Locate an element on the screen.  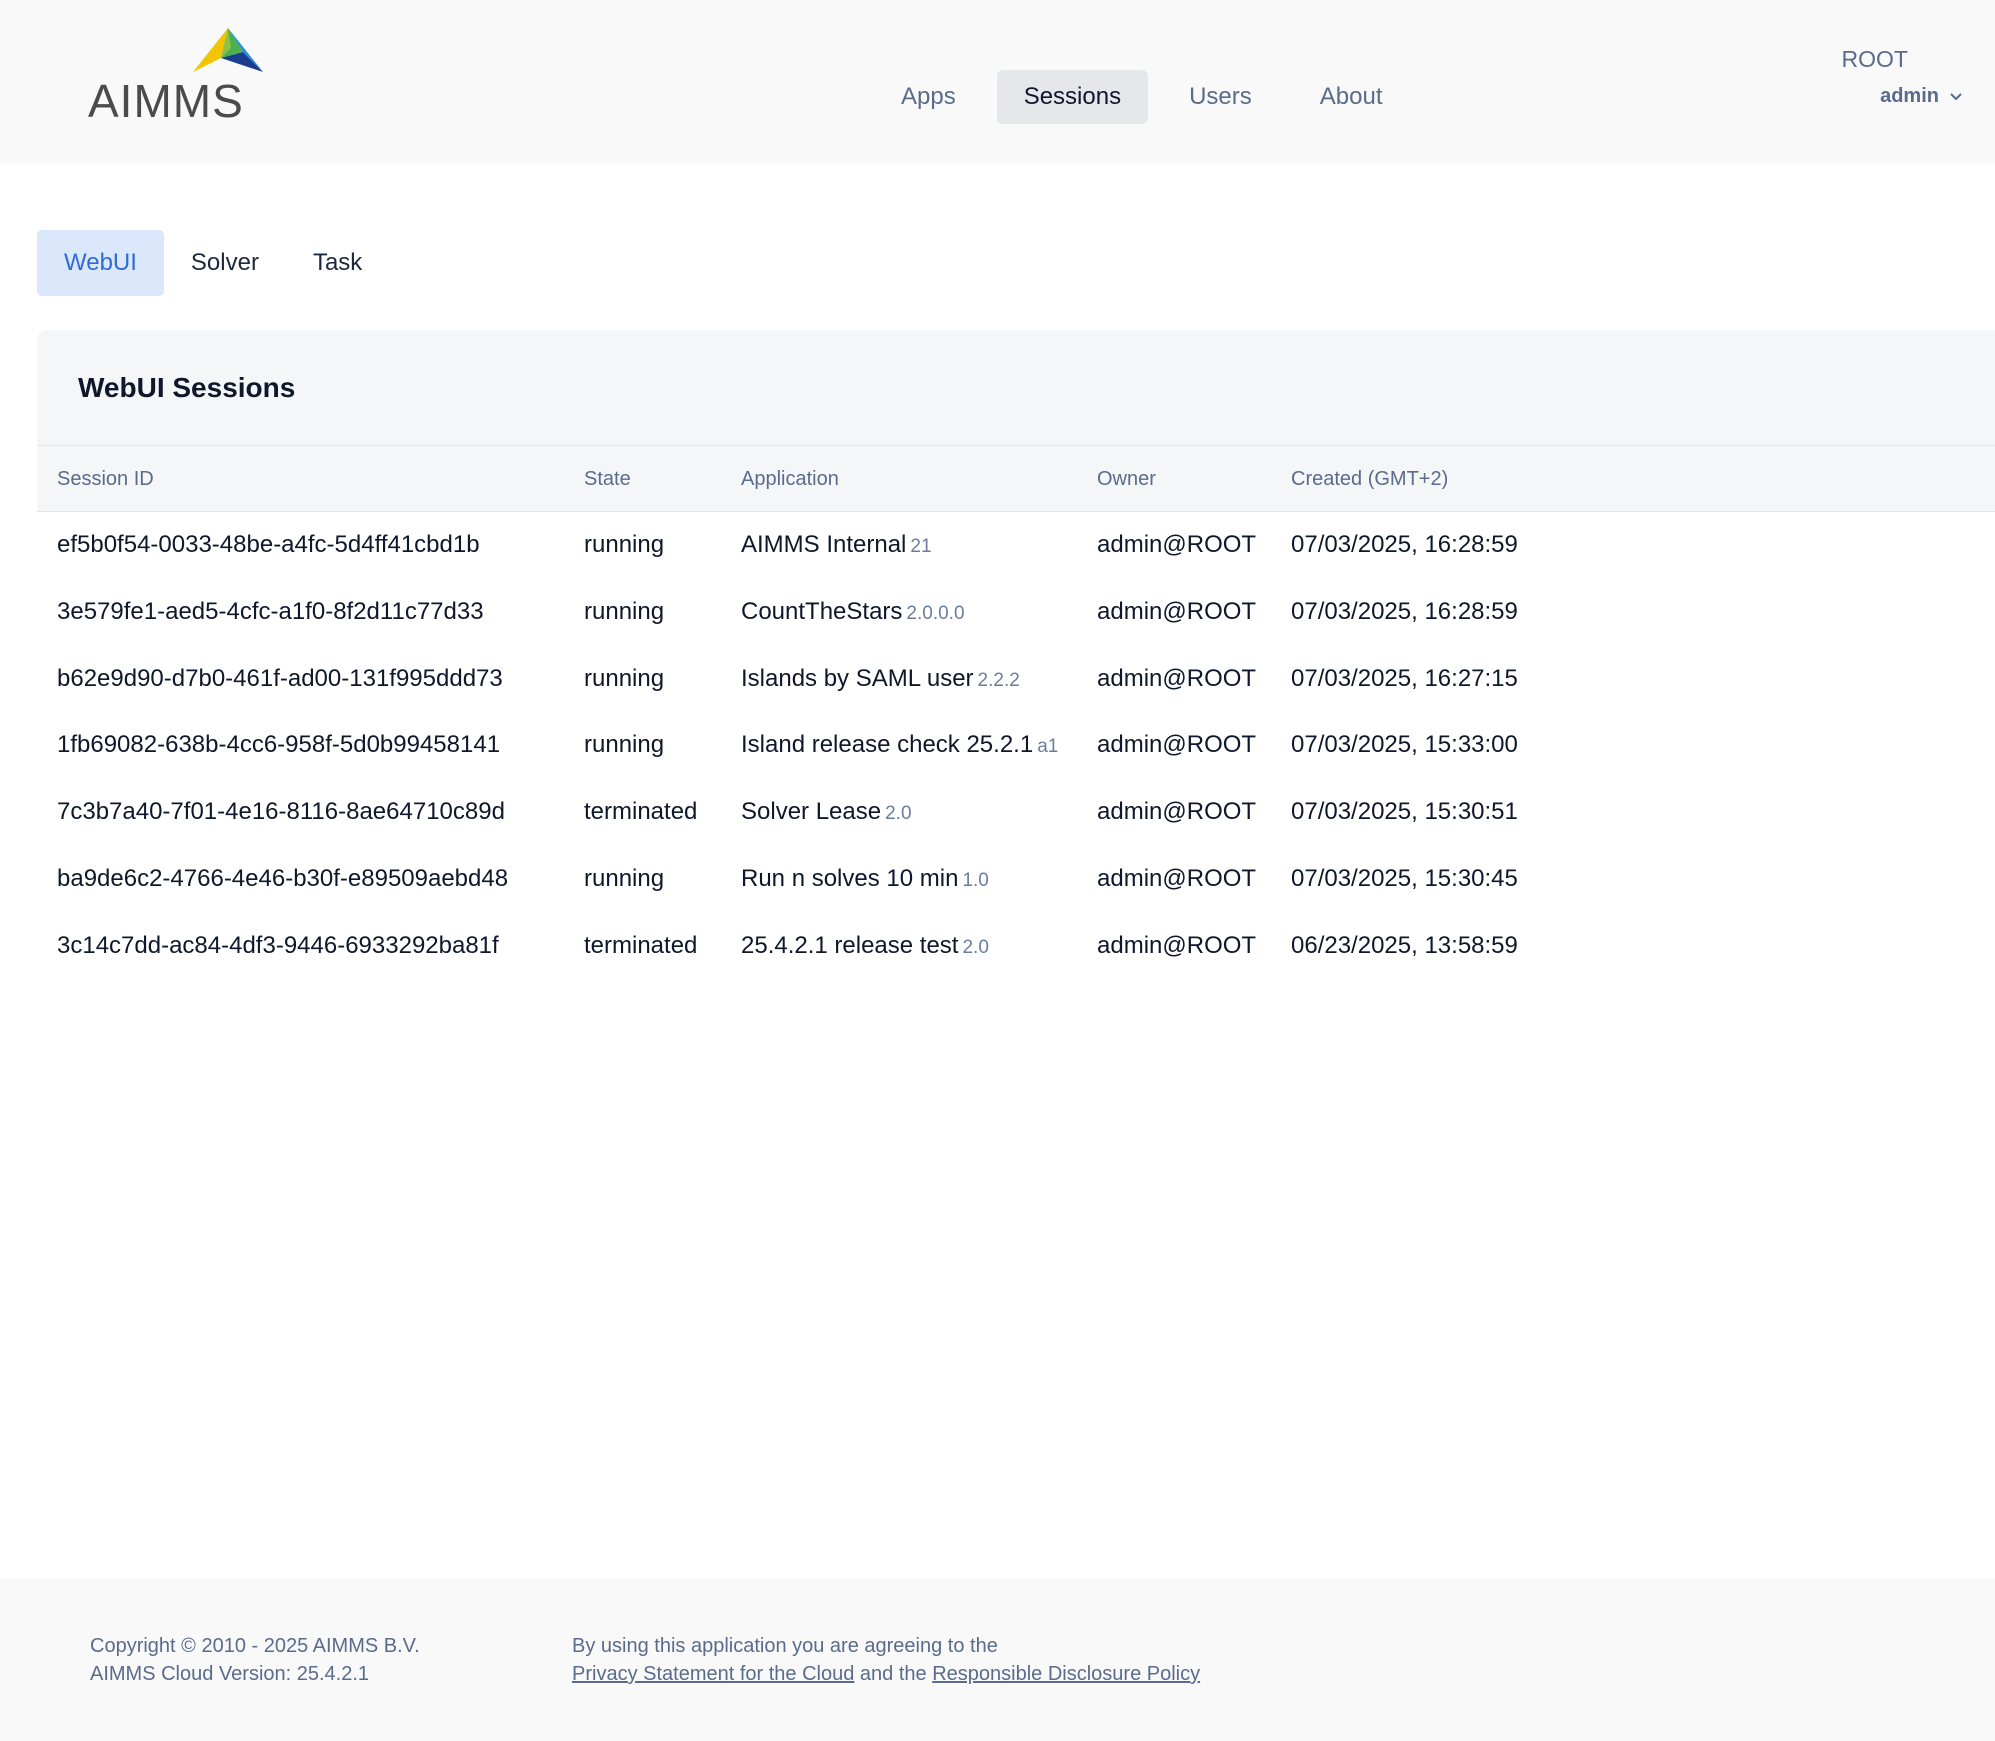
session-created: 07/03/2025, 15:30:45 is located at coordinates (1404, 878).